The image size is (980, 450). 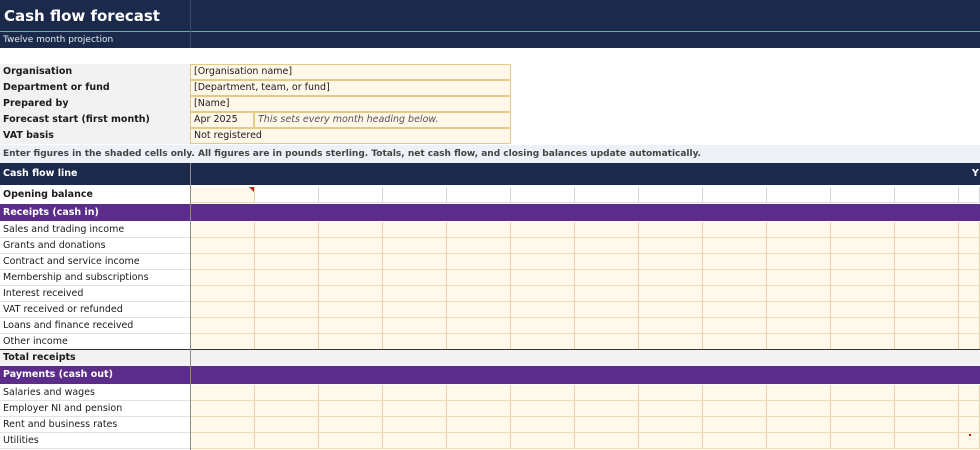 I want to click on forecast-start-input: Apr 2025, so click(x=222, y=120).